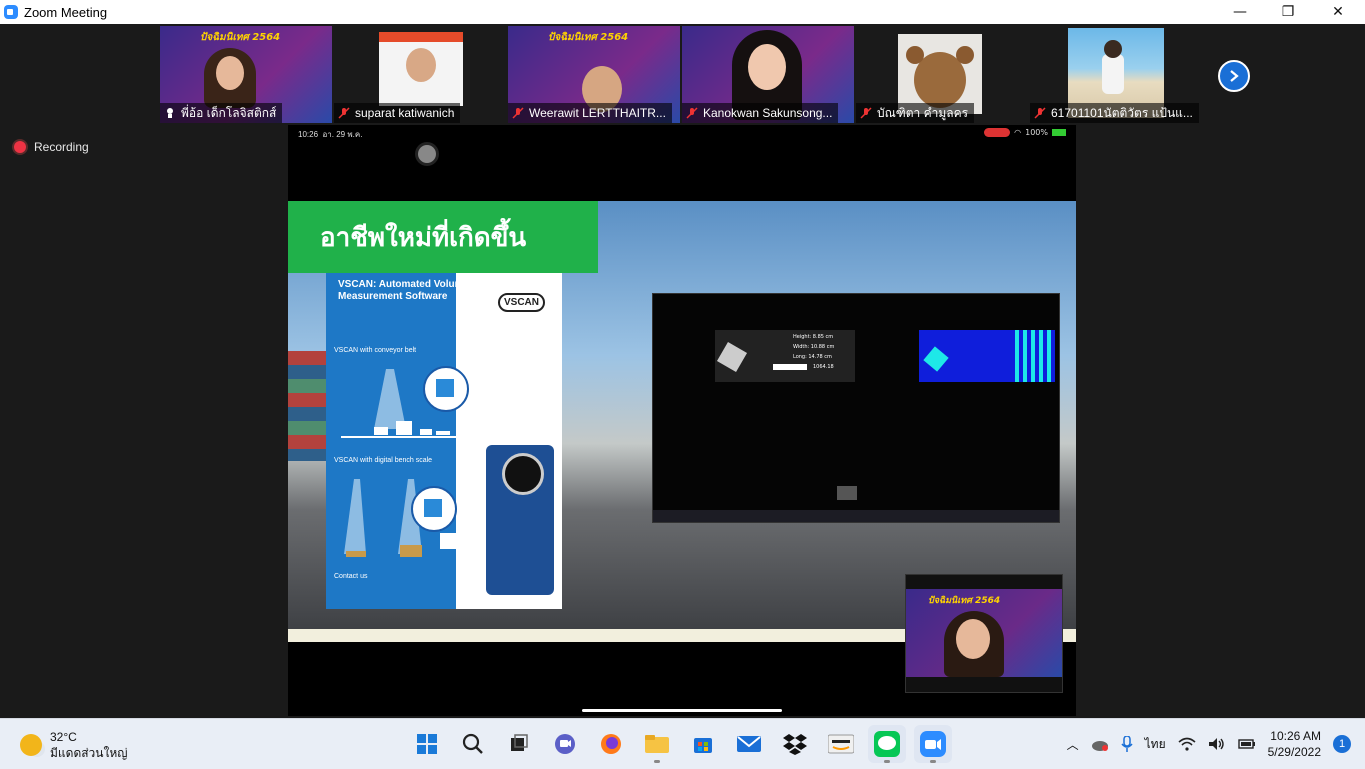 The height and width of the screenshot is (769, 1365). I want to click on zoom-button, so click(933, 744).